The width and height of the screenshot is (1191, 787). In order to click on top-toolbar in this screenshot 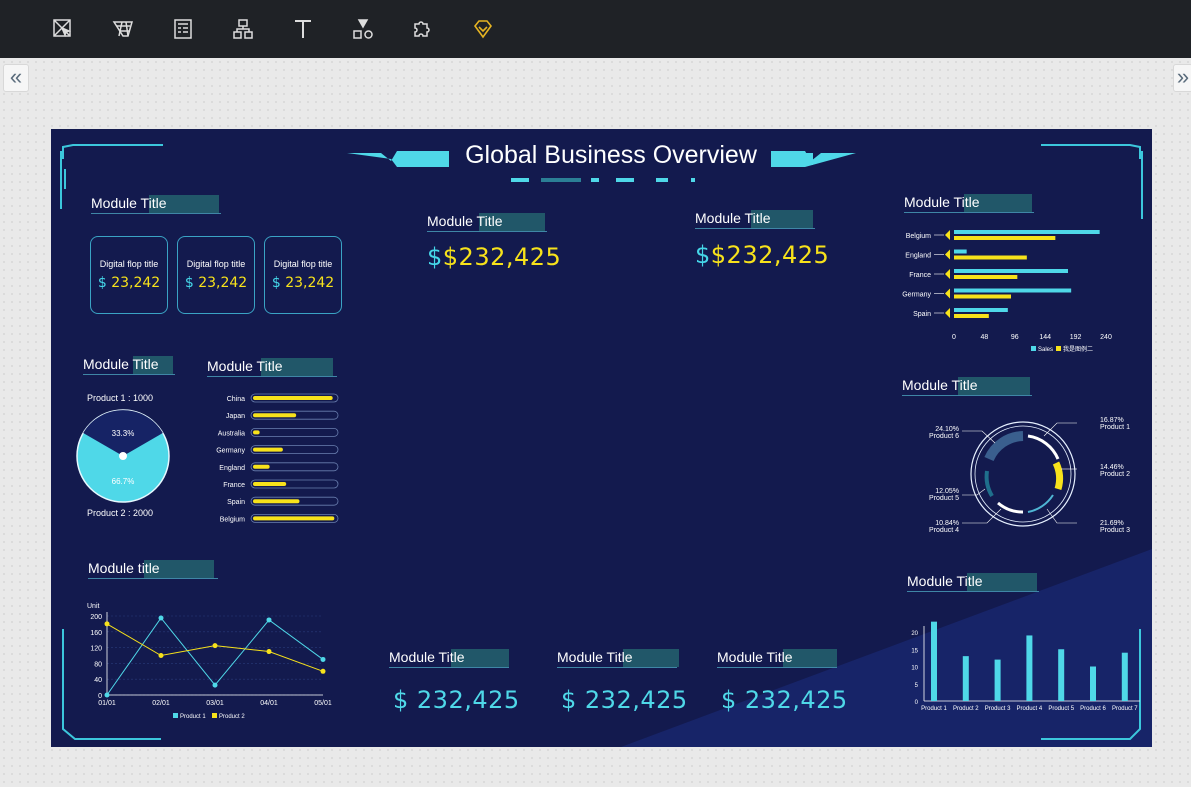, I will do `click(595, 29)`.